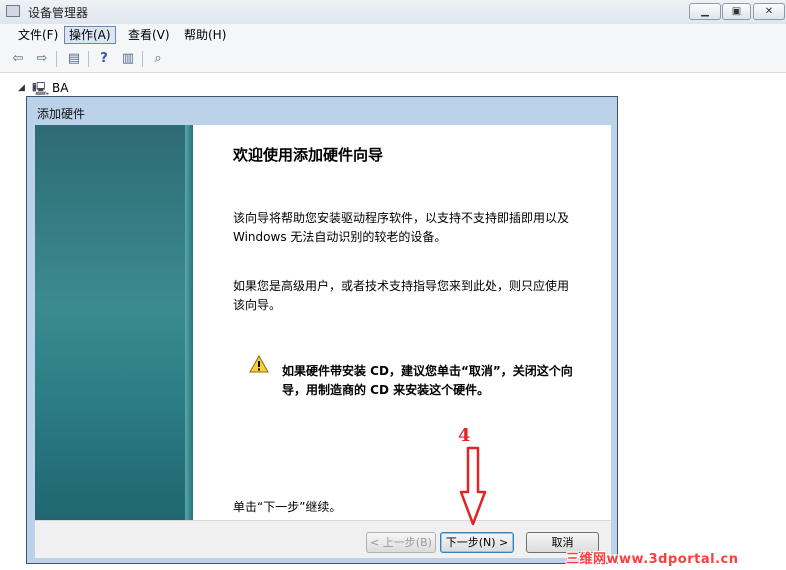  What do you see at coordinates (104, 59) in the screenshot?
I see `help-icon: ?` at bounding box center [104, 59].